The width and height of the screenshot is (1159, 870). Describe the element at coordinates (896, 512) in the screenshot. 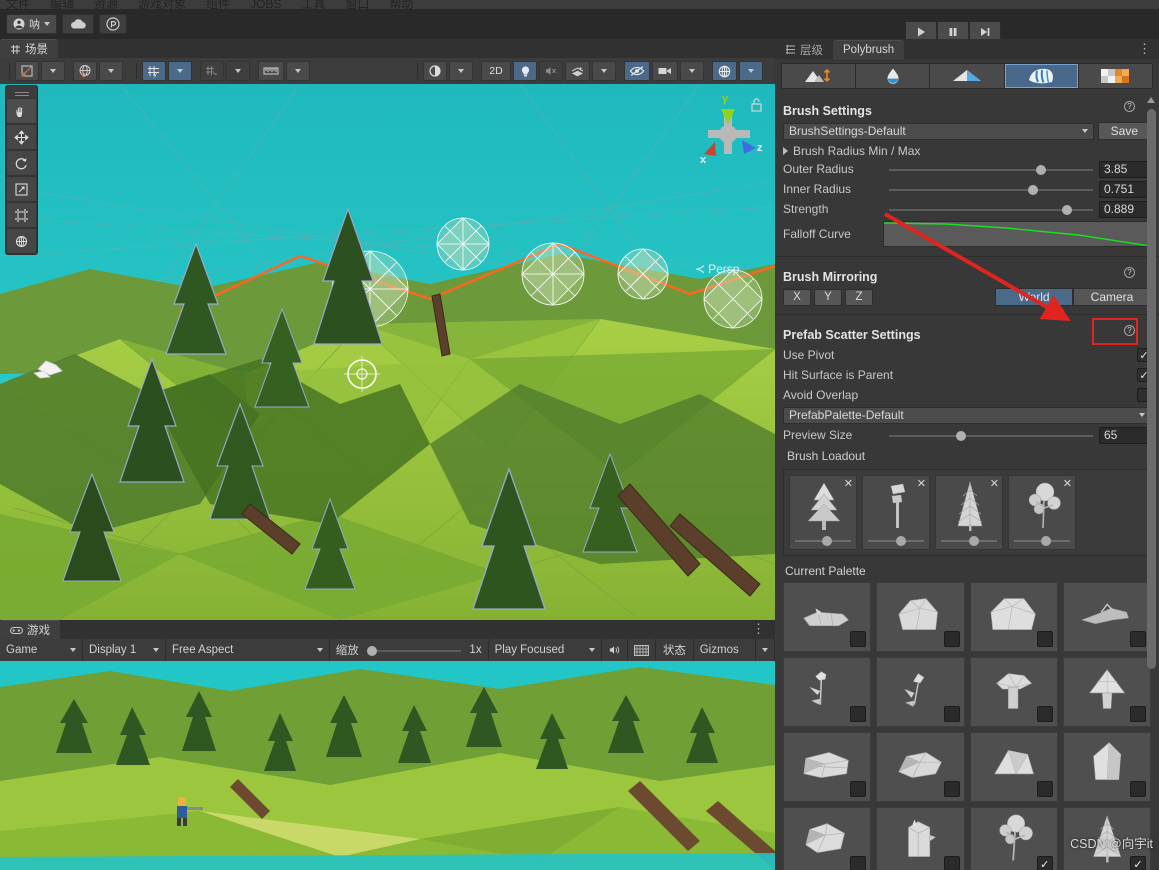

I see `loadout-cell-stalk: ✕` at that location.